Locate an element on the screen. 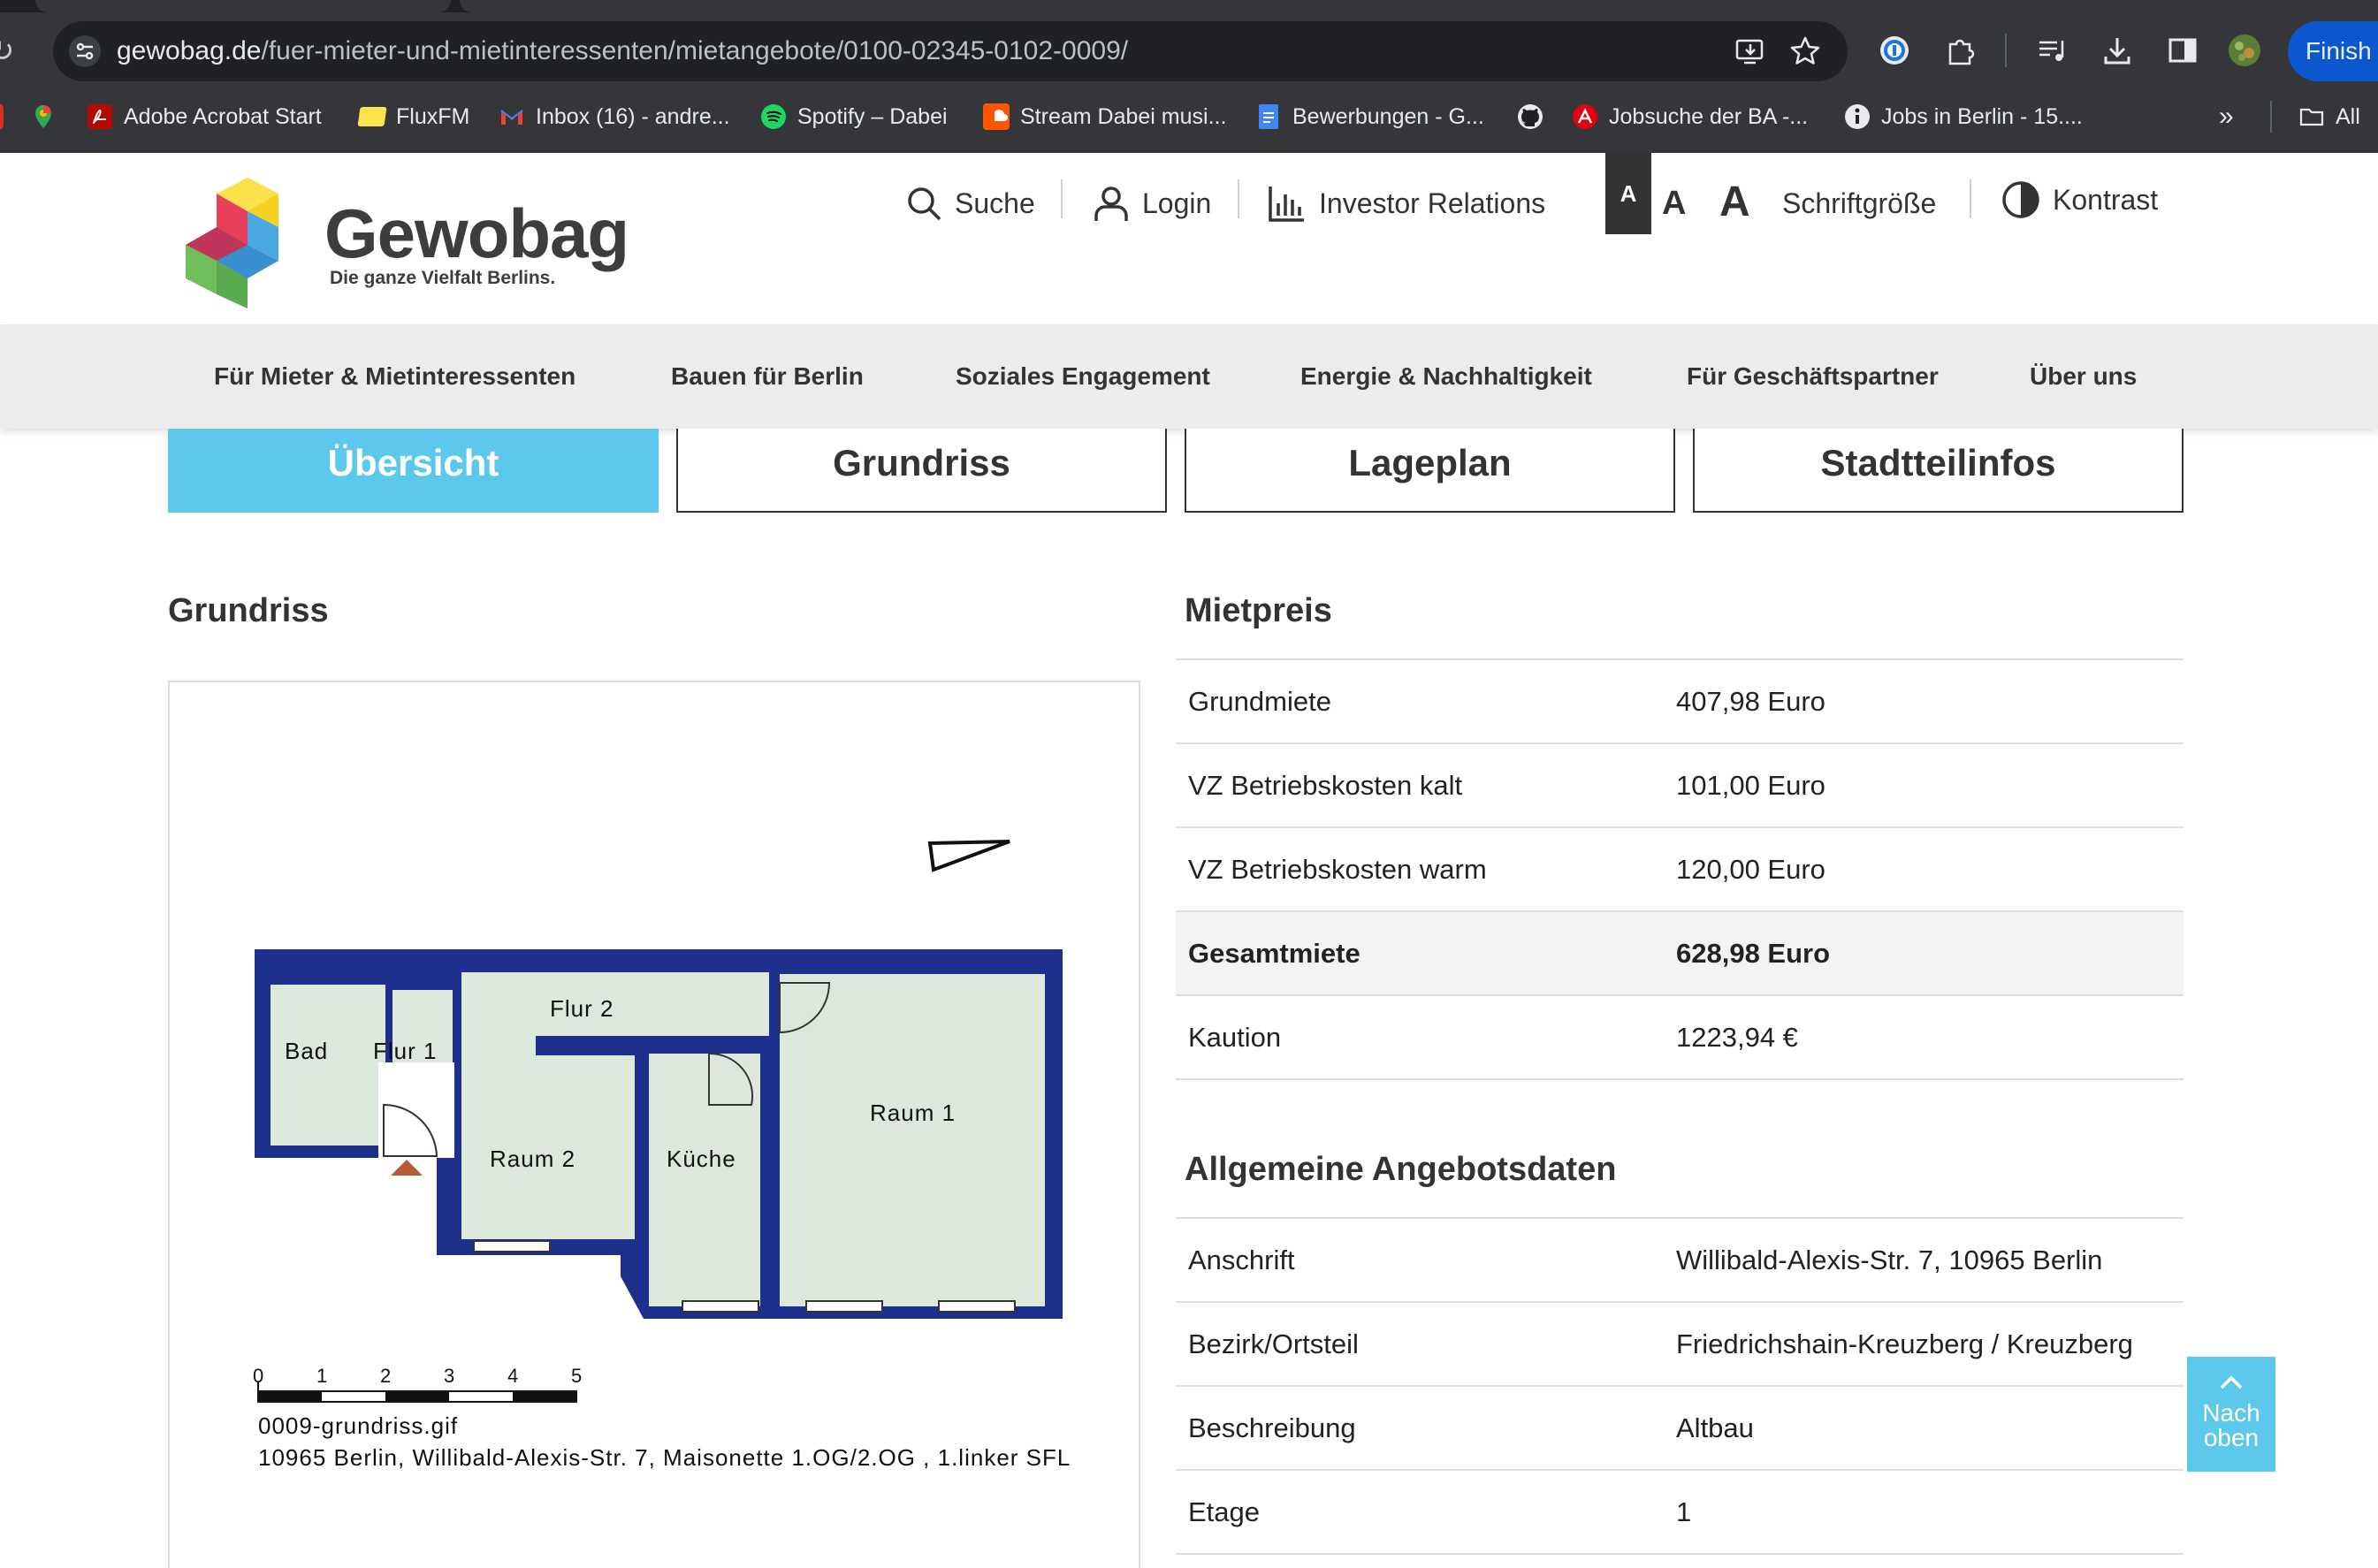 This screenshot has height=1568, width=2378. password-manager-icon is located at coordinates (1894, 51).